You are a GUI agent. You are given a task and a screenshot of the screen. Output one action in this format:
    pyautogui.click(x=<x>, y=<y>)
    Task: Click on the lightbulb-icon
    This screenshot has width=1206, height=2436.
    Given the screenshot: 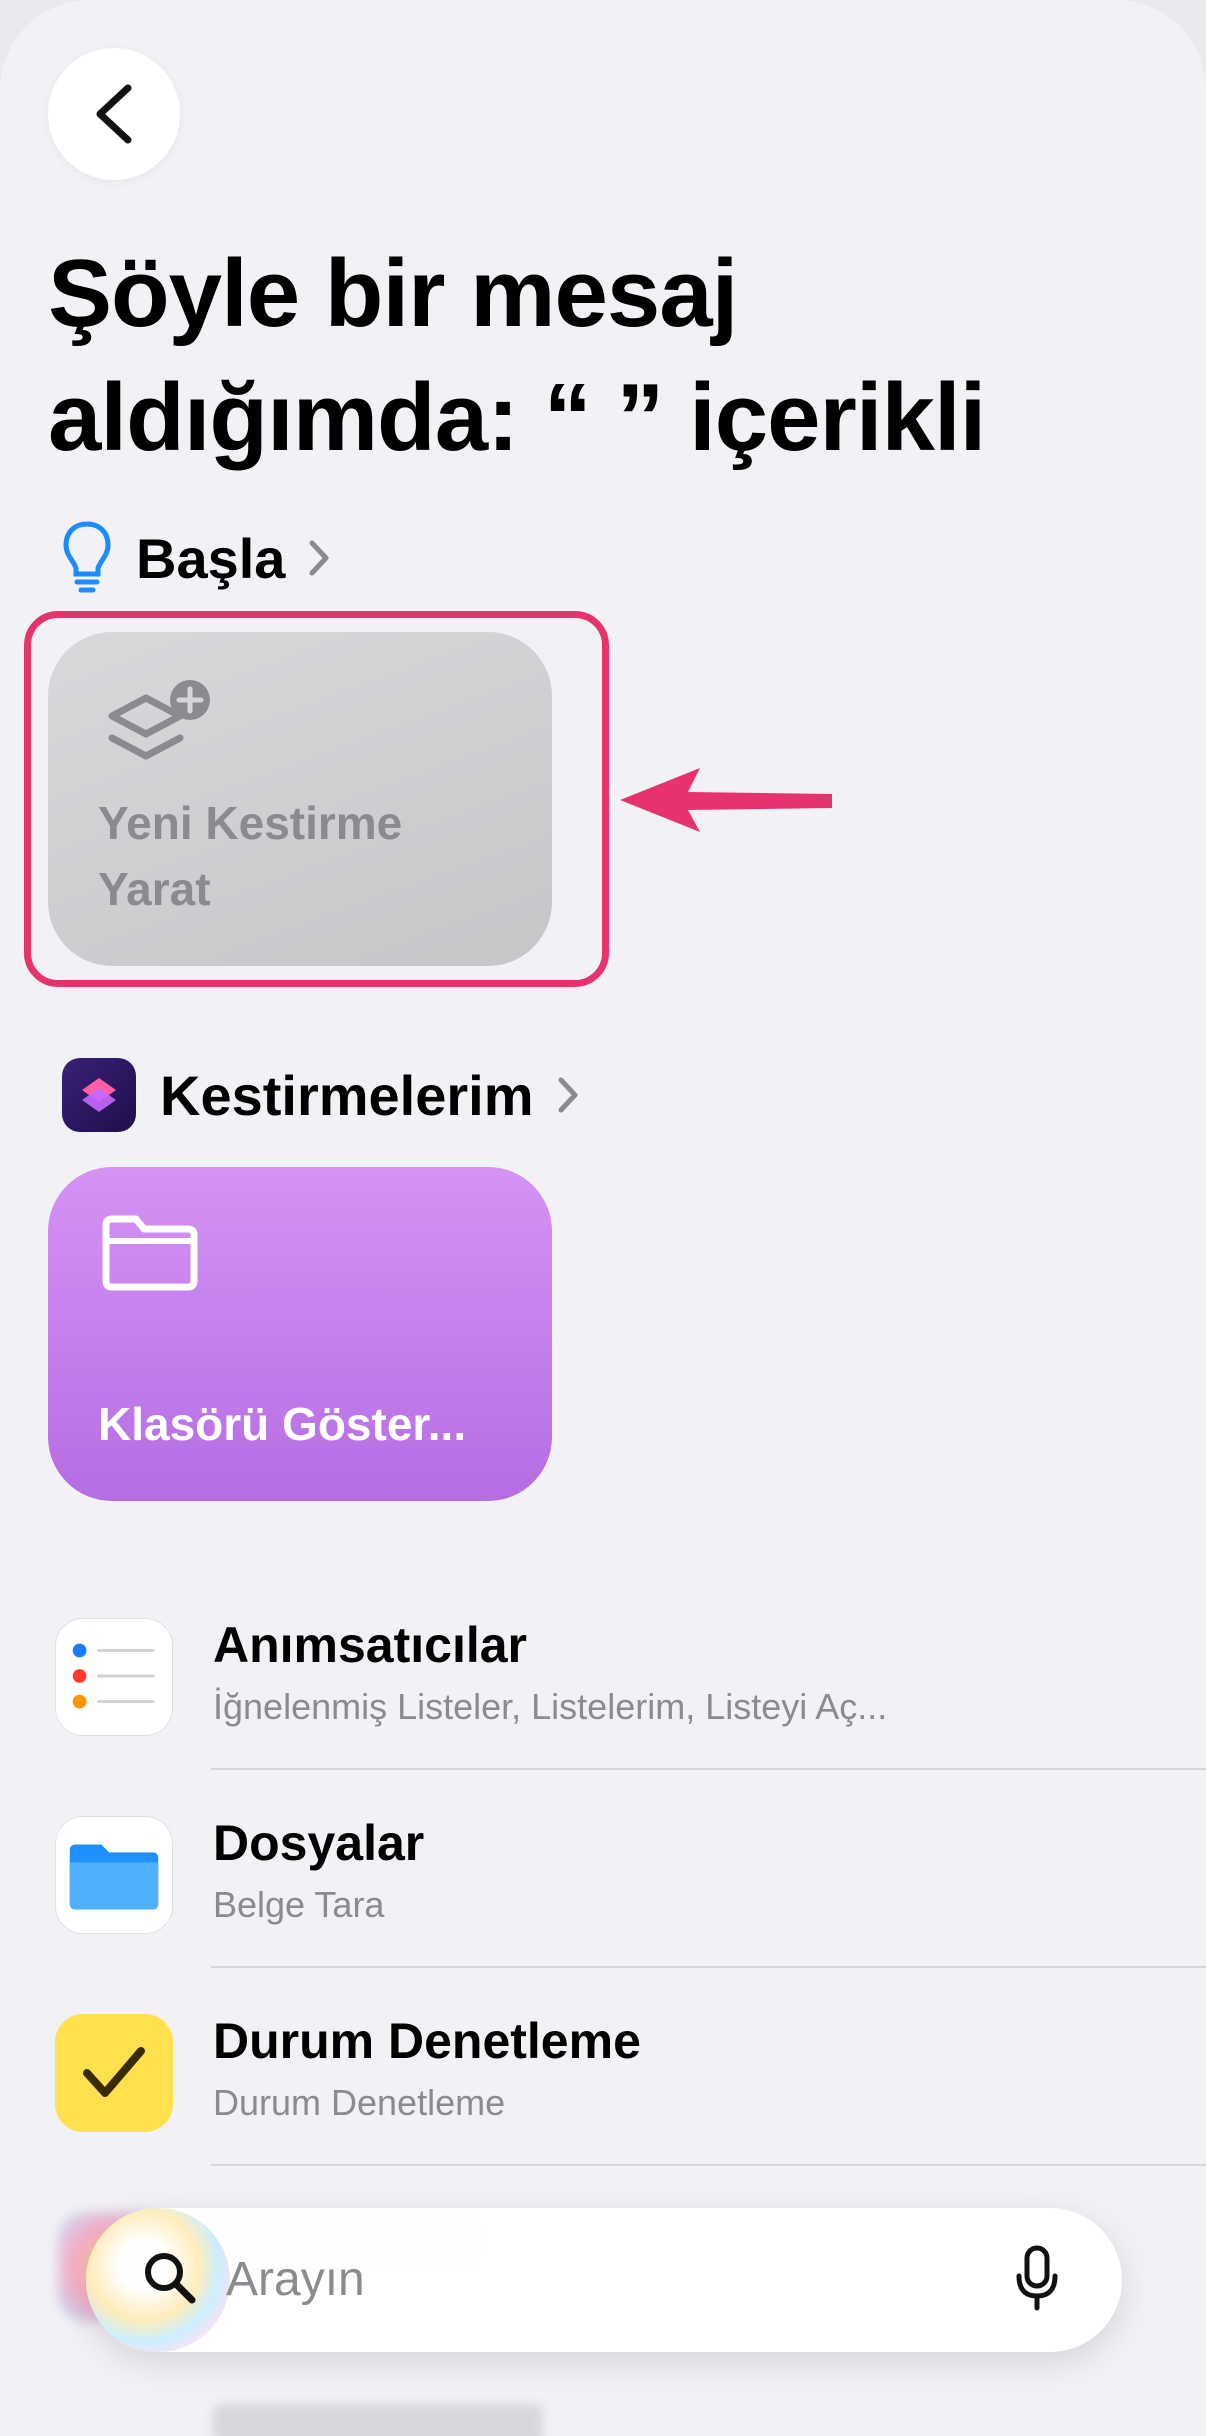 What is the action you would take?
    pyautogui.click(x=87, y=557)
    